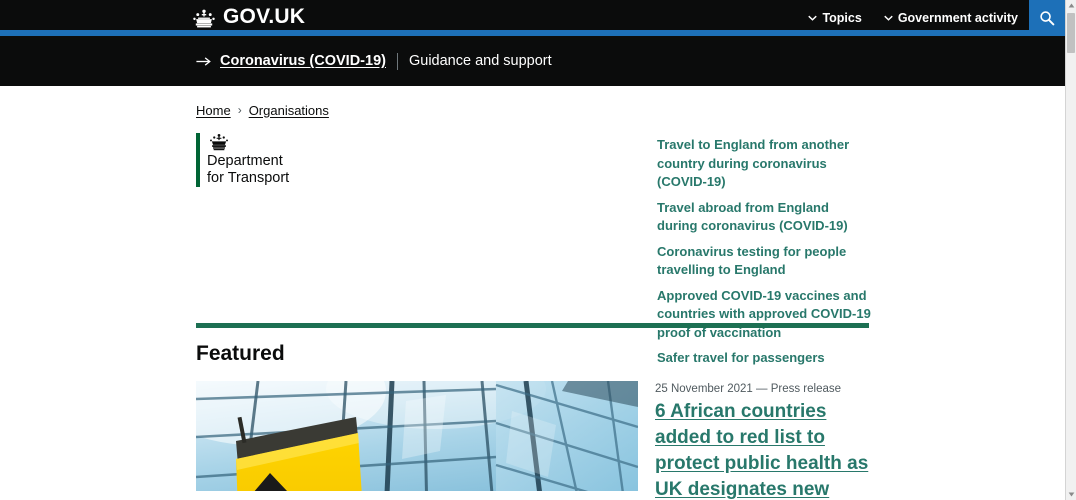  I want to click on caret-down-icon, so click(1071, 494).